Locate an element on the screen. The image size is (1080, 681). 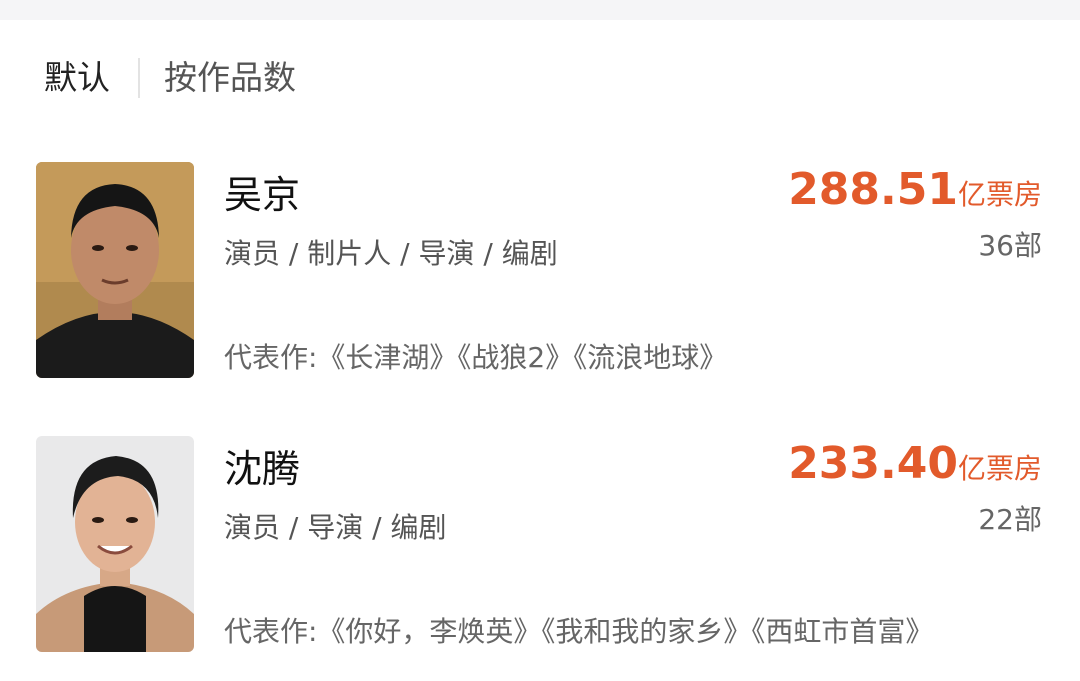
box-office: 288.51亿票房 is located at coordinates (915, 192).